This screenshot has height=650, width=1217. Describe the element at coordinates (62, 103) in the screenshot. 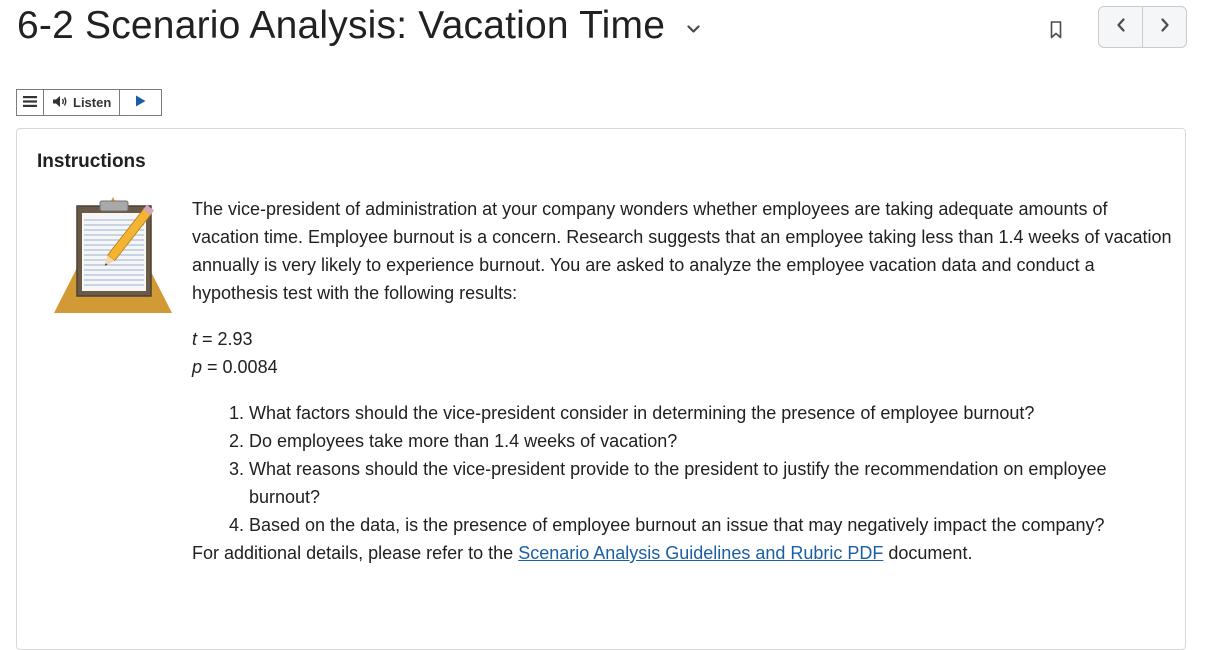

I see `speaker-icon` at that location.